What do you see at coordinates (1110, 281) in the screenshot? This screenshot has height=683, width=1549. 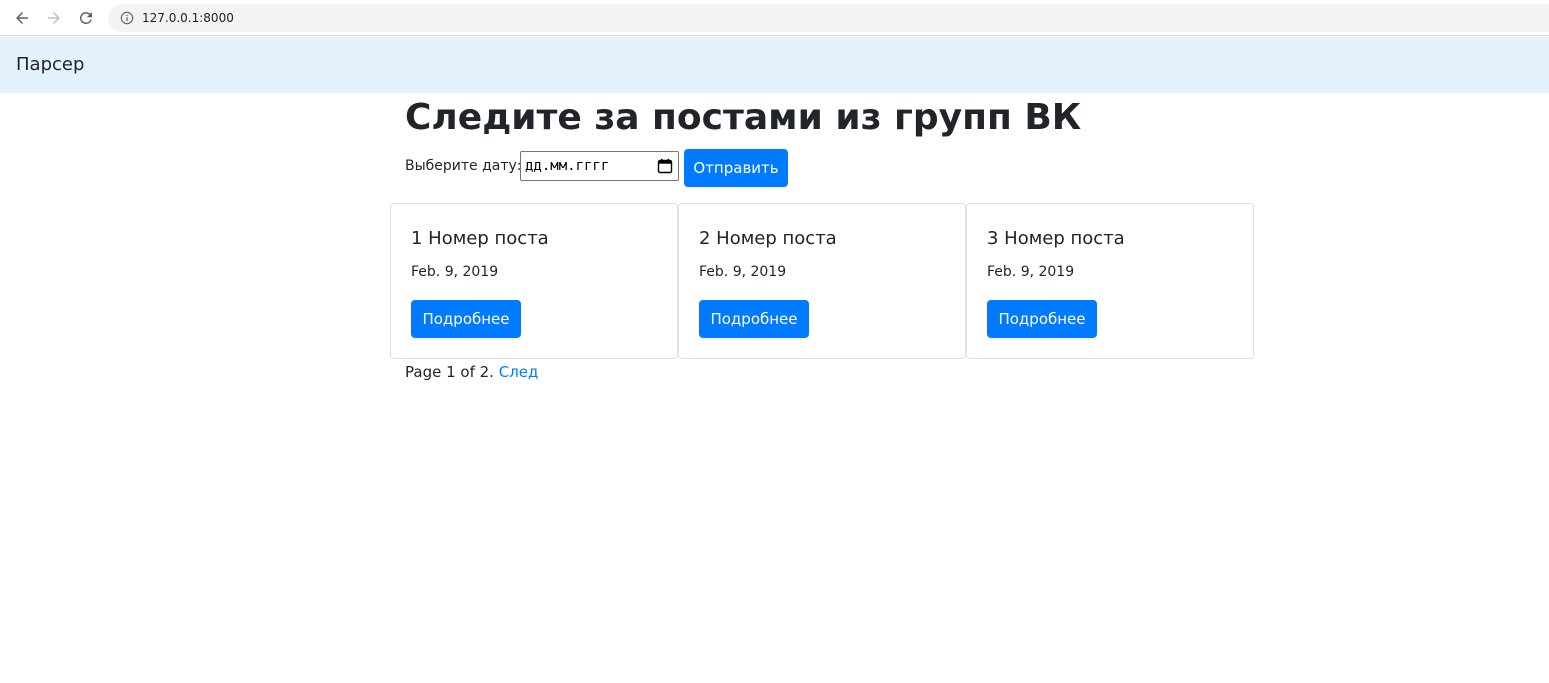 I see `post-card: 3 Номер поста Feb. 9, 2019 Подробнее` at bounding box center [1110, 281].